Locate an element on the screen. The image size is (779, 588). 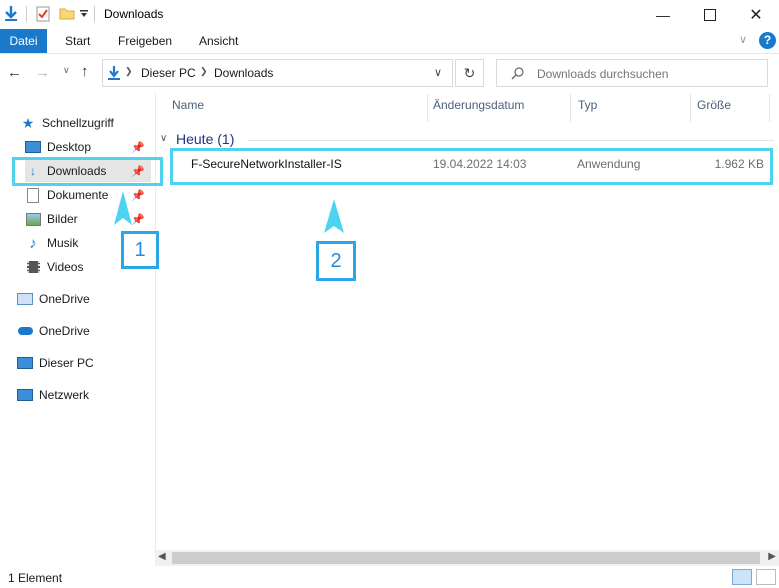
annotation-badge-2: 2 is located at coordinates (336, 261).